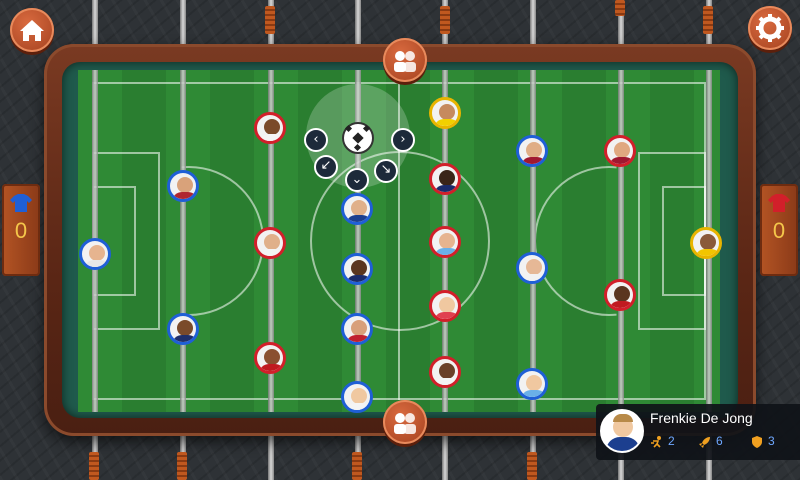 This screenshot has height=480, width=800. I want to click on soccer-ball-icon, so click(358, 138).